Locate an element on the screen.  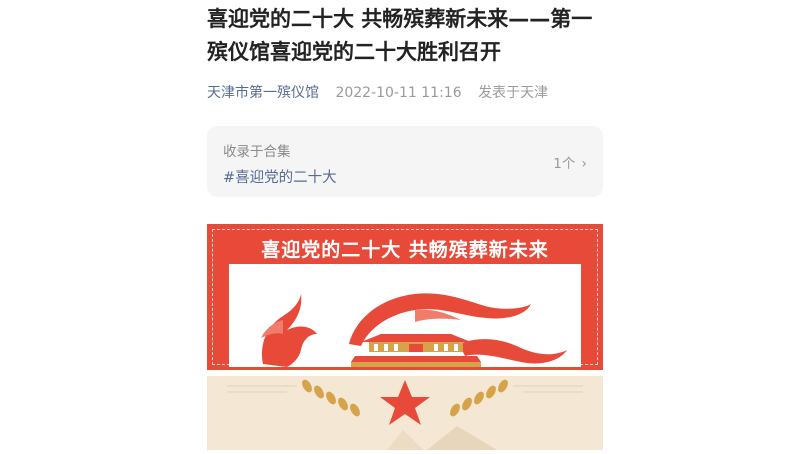
publish-location: 发表于天津 is located at coordinates (513, 93).